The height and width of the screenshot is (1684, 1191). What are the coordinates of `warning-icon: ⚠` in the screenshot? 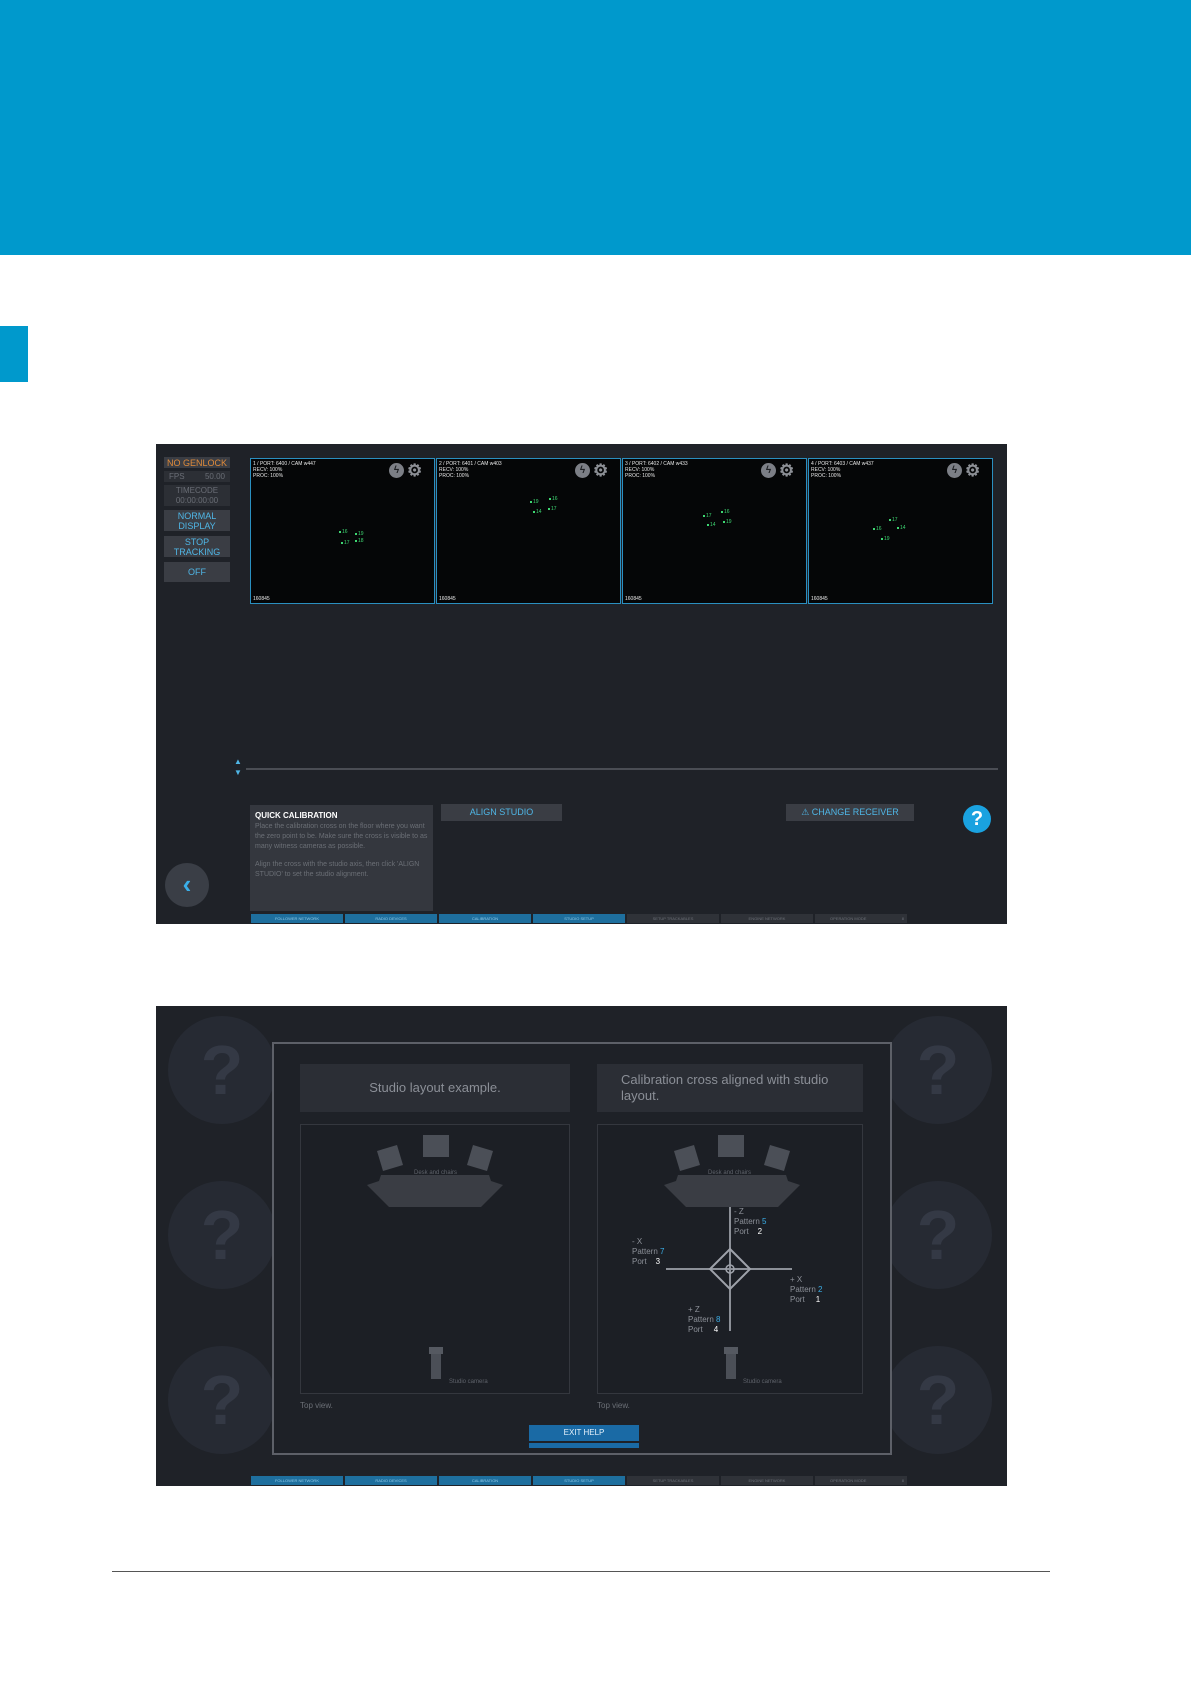 It's located at (805, 812).